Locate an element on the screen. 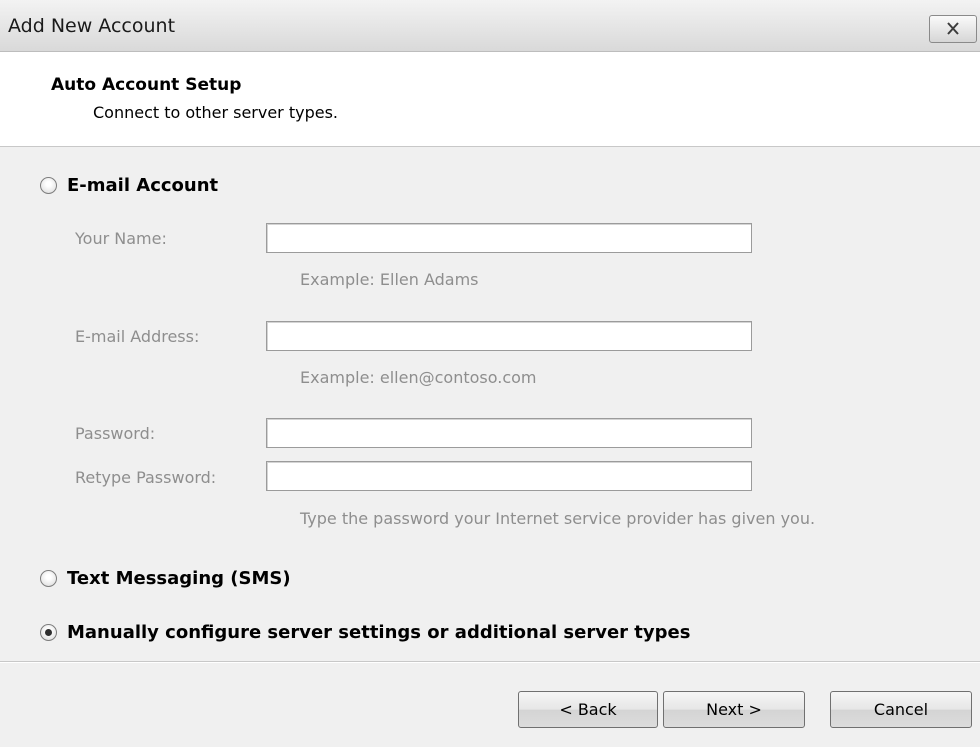 This screenshot has height=747, width=980. your-name-label: Your Name: is located at coordinates (121, 238).